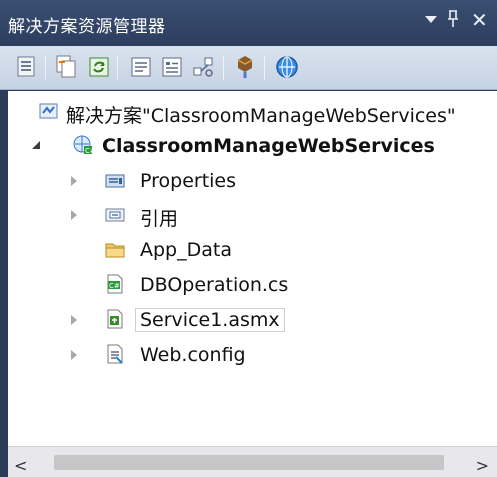  I want to click on tree-item-dboperation: C# DBOperation.cs, so click(252, 284).